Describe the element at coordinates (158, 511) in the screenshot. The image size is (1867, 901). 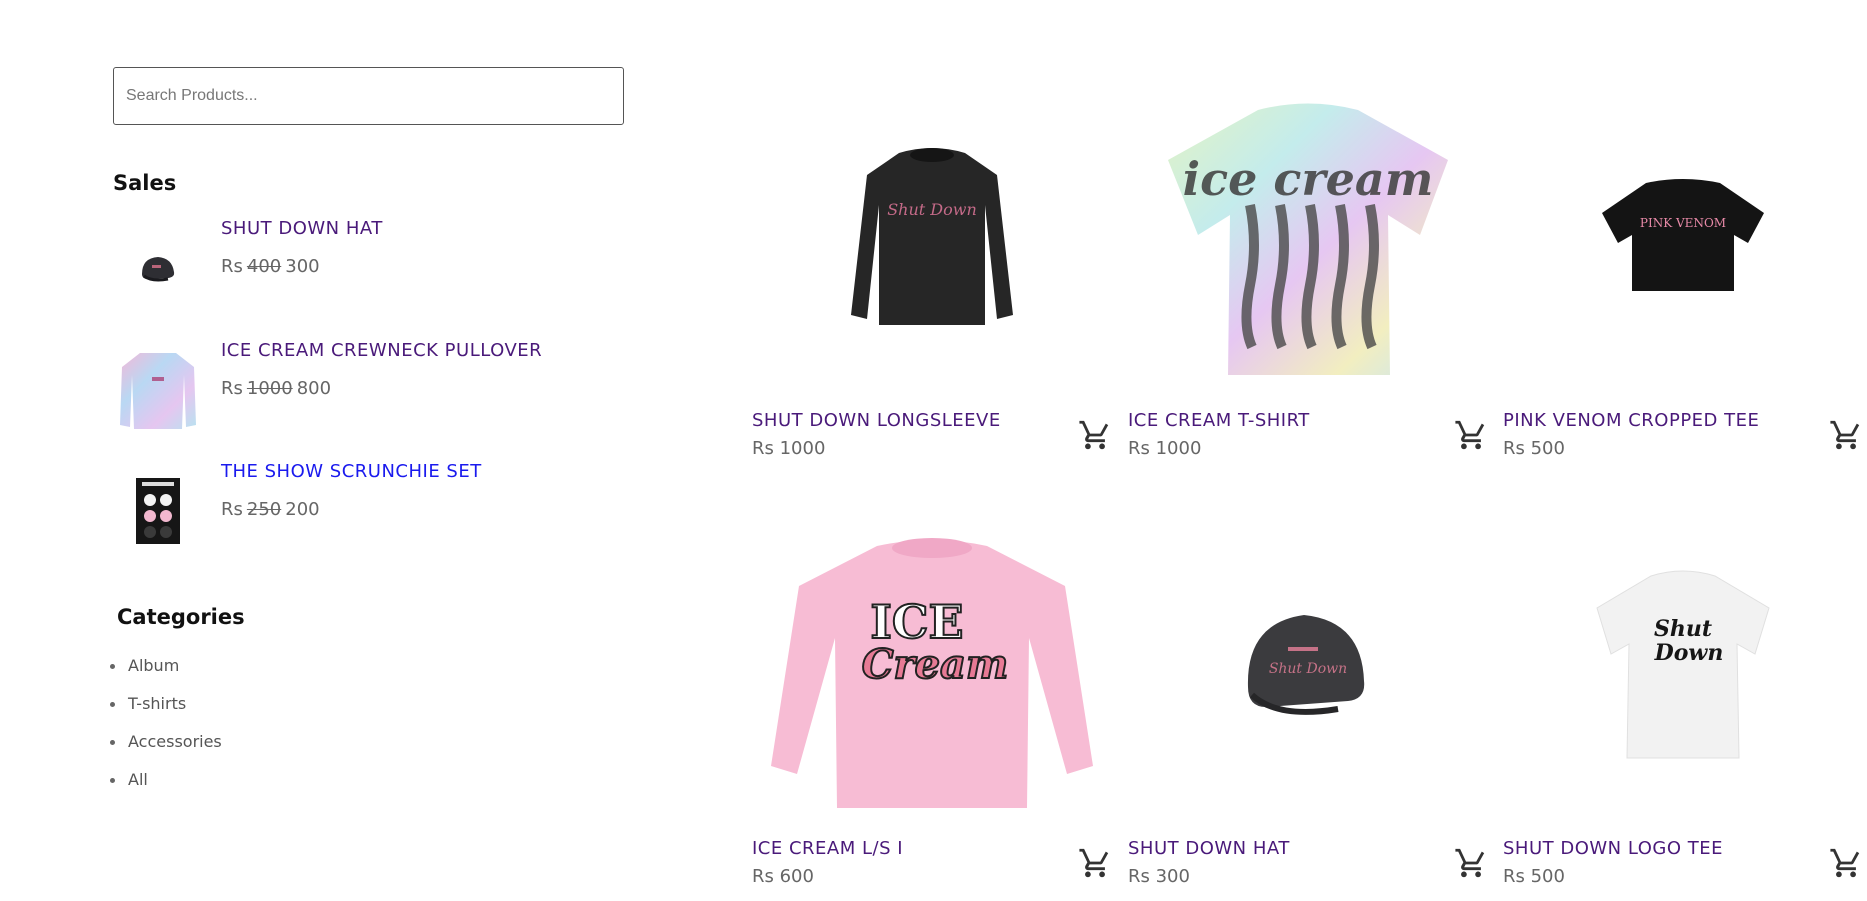
I see `scrunchie-image` at that location.